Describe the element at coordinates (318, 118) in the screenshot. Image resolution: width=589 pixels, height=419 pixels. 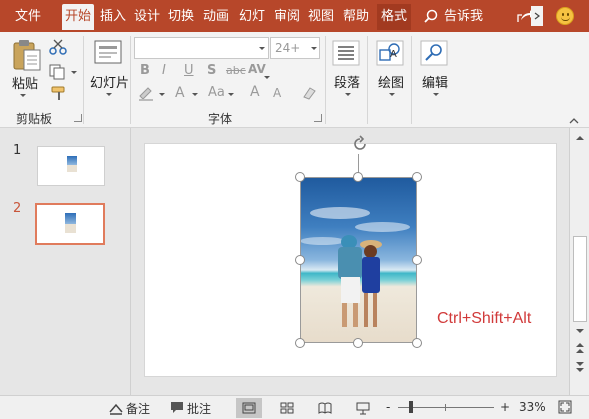
I see `font-dialog-launcher-icon` at that location.